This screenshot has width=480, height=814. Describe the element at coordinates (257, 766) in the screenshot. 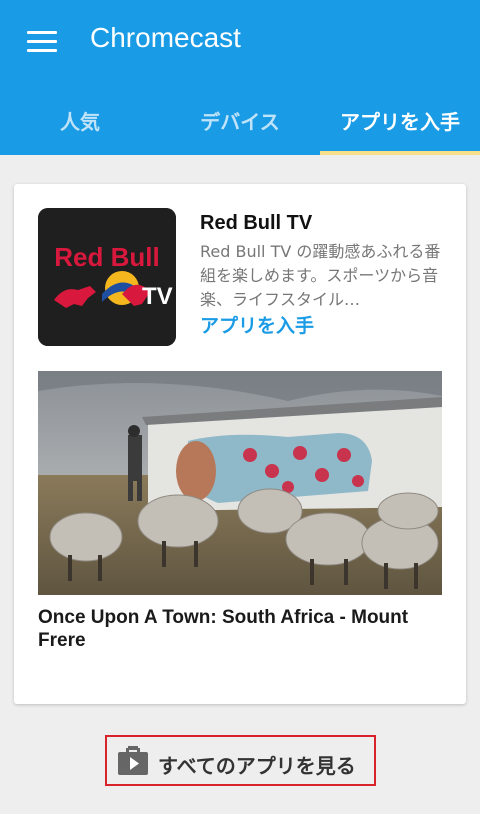

I see `see-all-apps-label: すべてのアプリを見る` at that location.